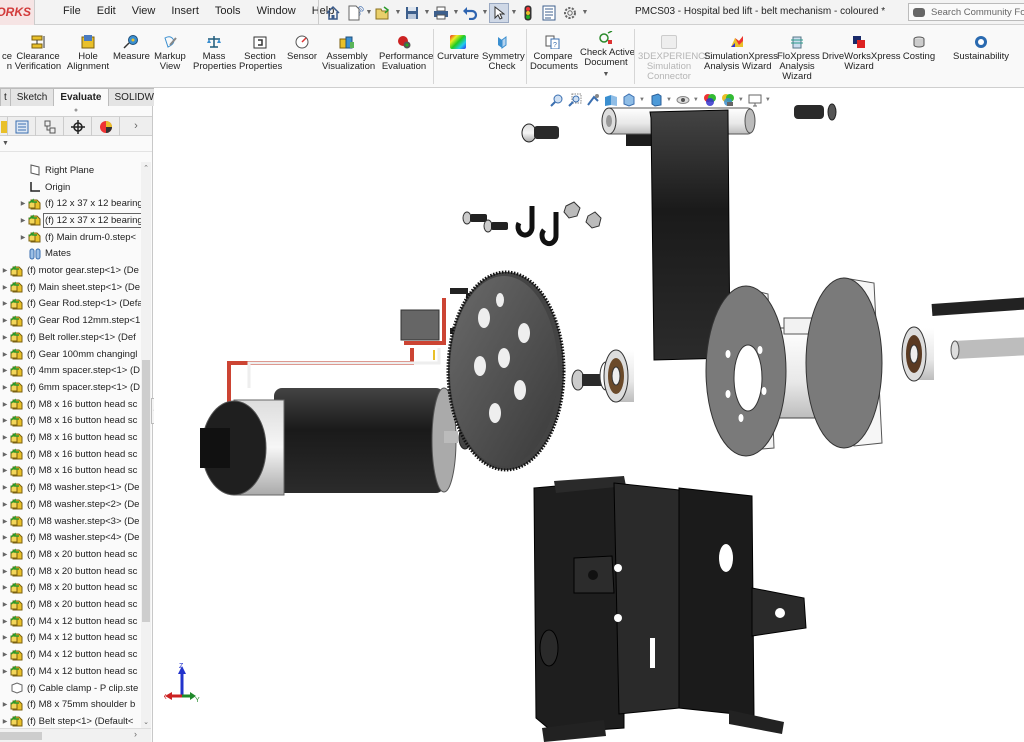  I want to click on bearing-12x37x12, so click(917, 354).